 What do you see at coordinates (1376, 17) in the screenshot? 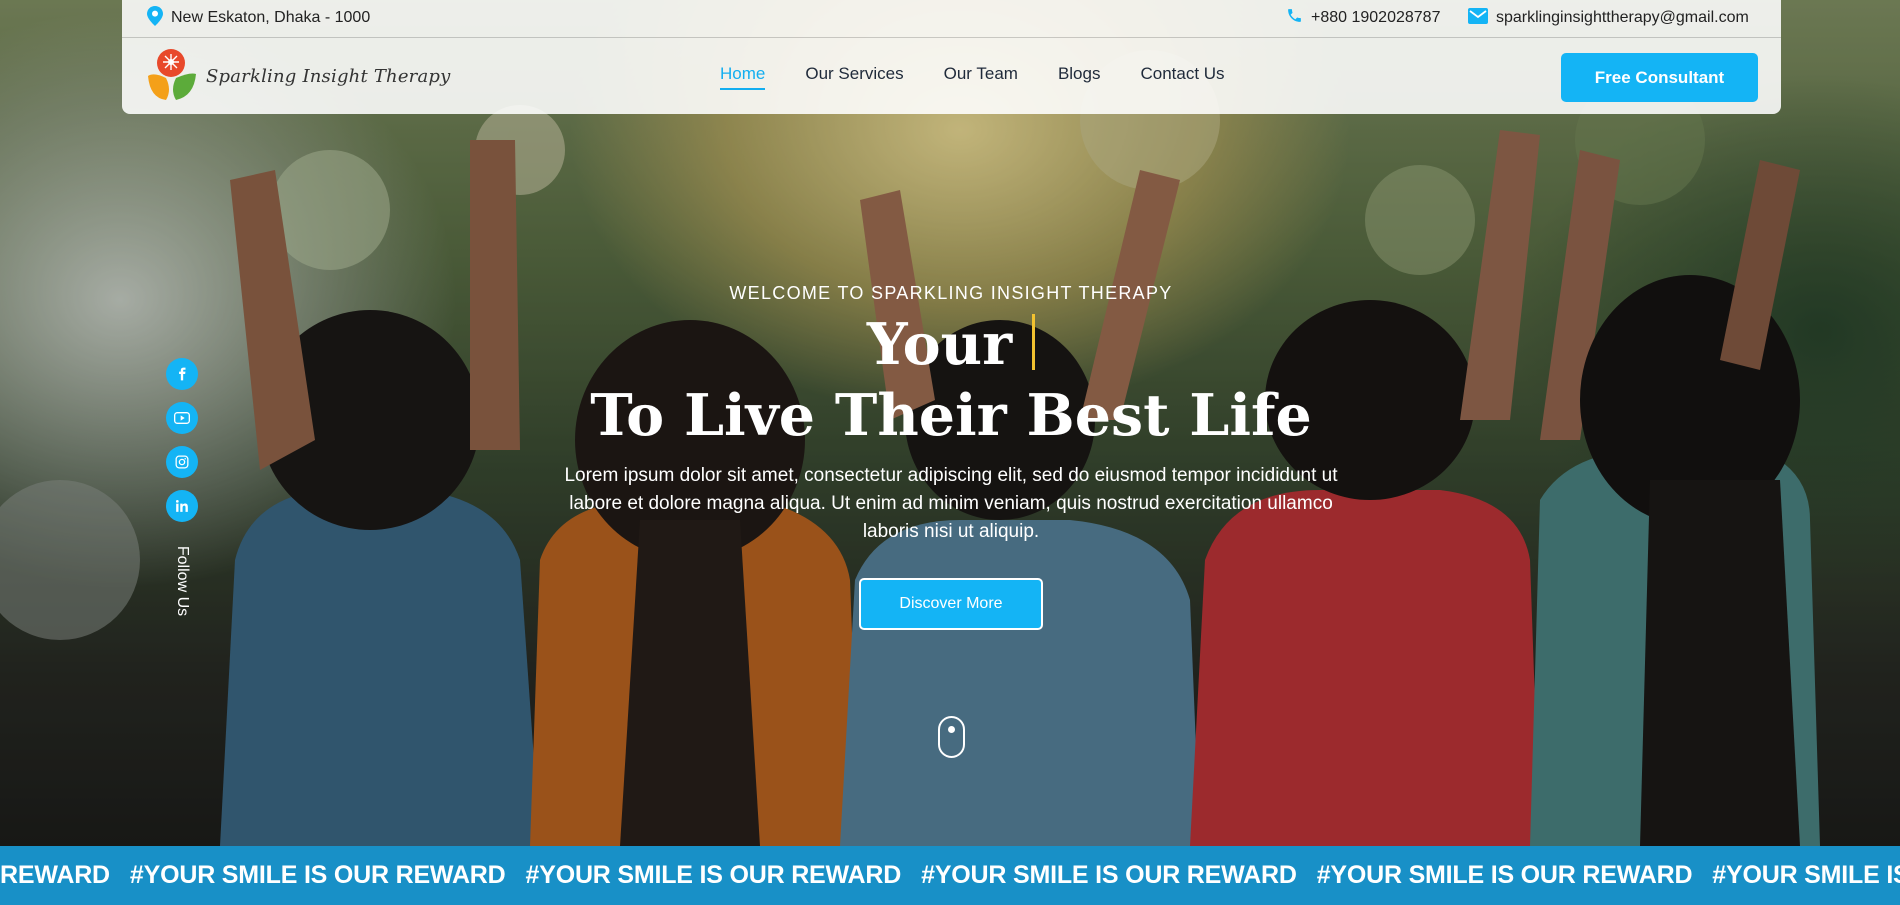
I see `phone-text: +880 1902028787` at bounding box center [1376, 17].